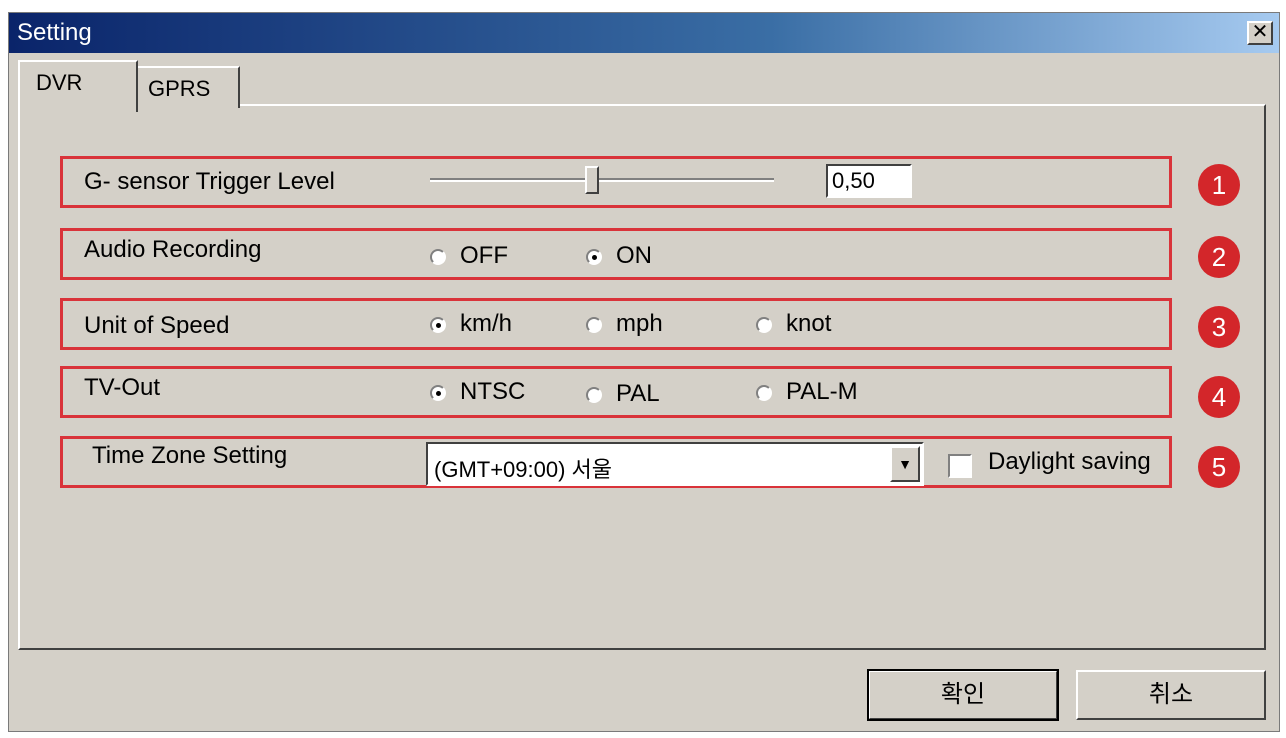  Describe the element at coordinates (179, 88) in the screenshot. I see `tab-gprs-label: GPRS` at that location.